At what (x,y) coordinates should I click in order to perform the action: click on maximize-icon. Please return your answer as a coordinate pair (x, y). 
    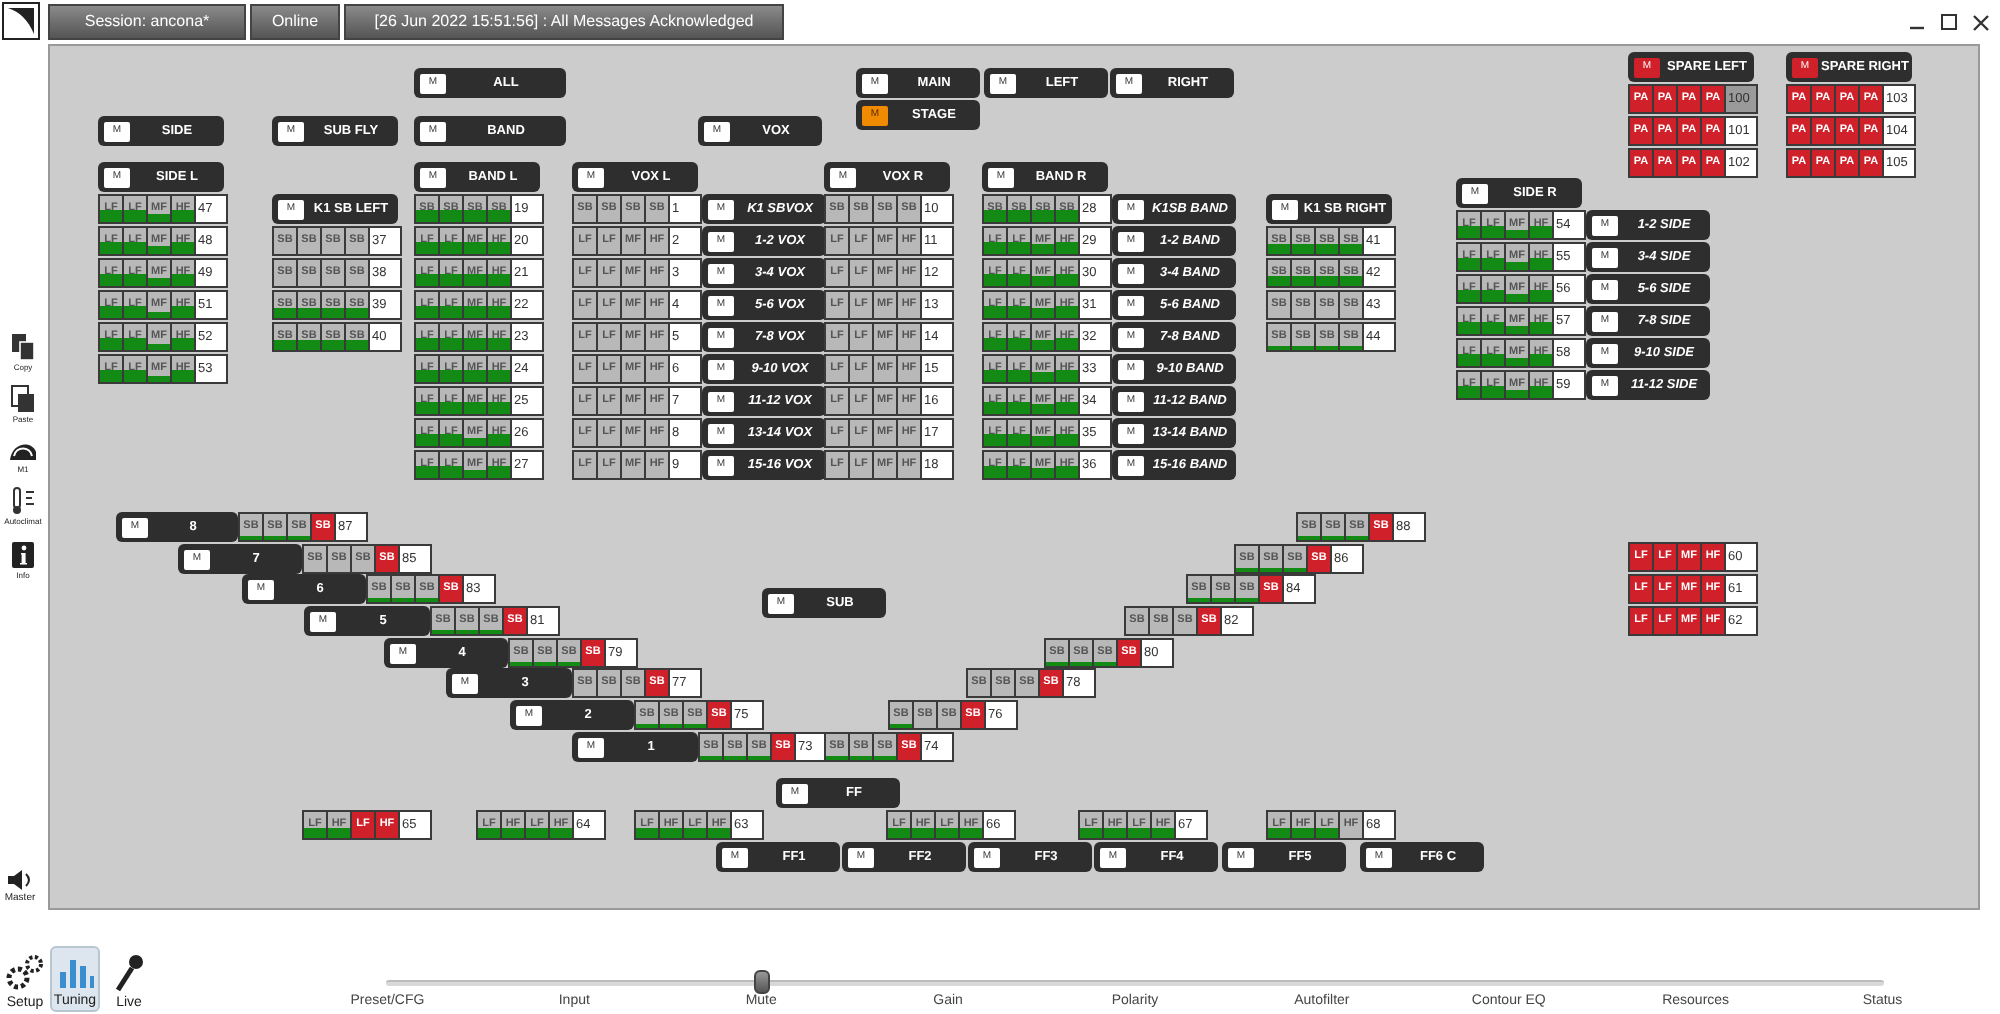
    Looking at the image, I should click on (1949, 23).